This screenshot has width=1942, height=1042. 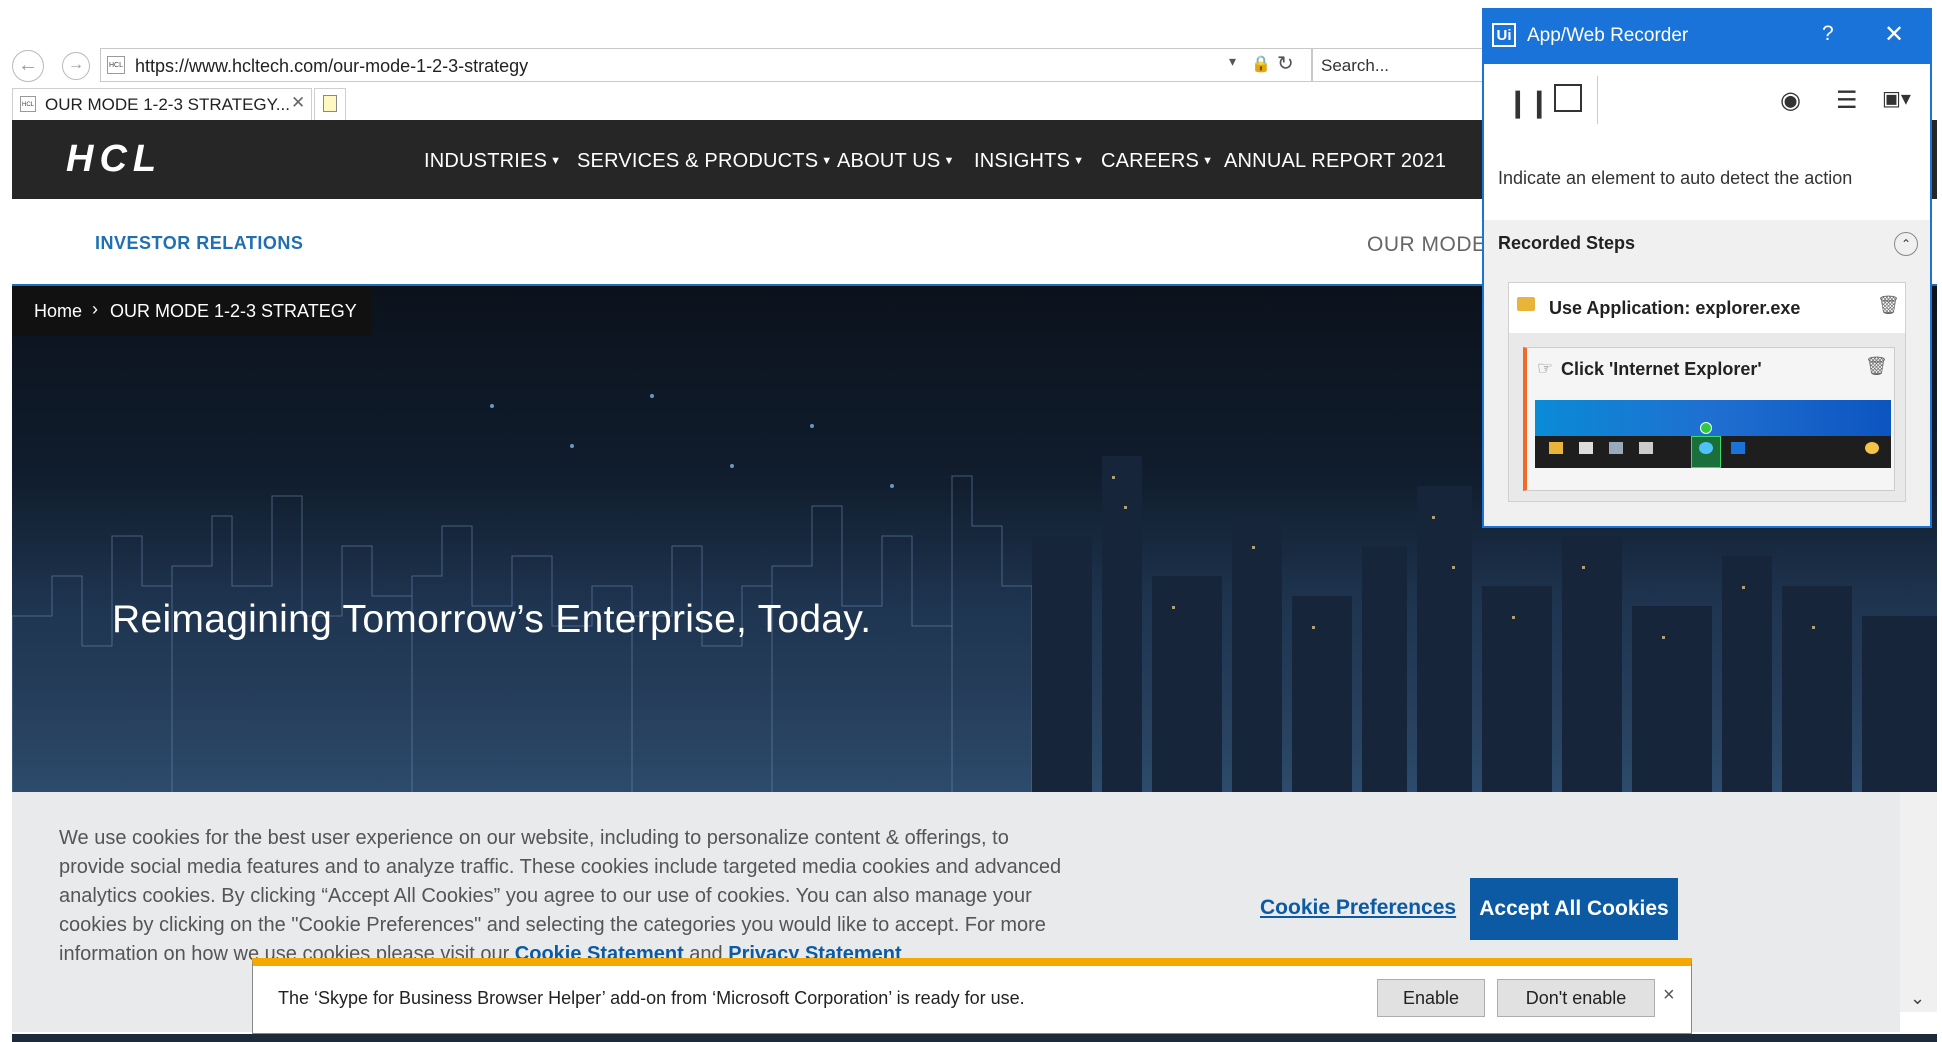 What do you see at coordinates (1906, 244) in the screenshot?
I see `collapse-chevron-up-icon: ⌃` at bounding box center [1906, 244].